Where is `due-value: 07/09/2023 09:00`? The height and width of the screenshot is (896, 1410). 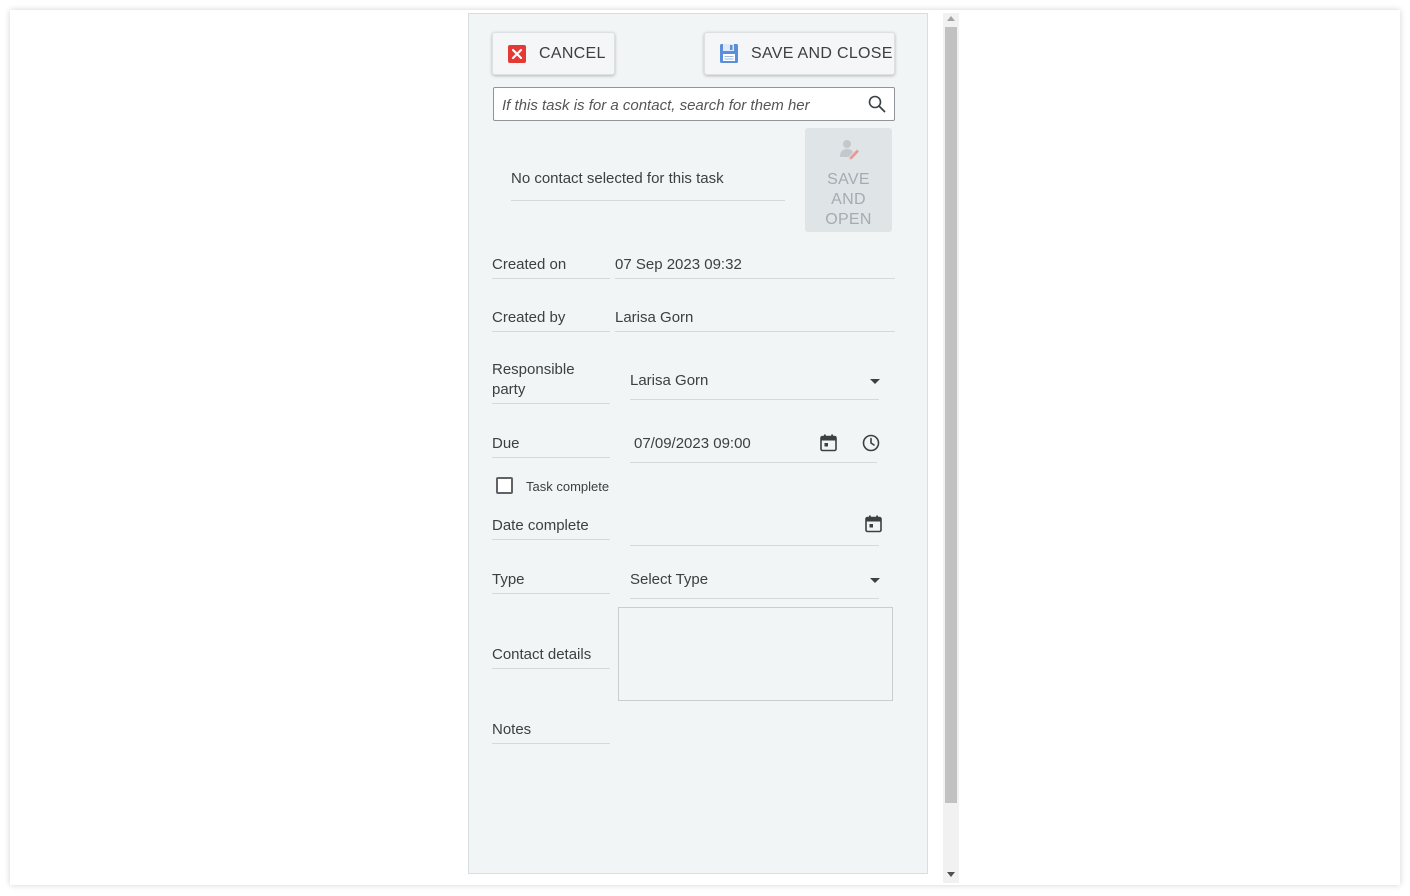
due-value: 07/09/2023 09:00 is located at coordinates (692, 443).